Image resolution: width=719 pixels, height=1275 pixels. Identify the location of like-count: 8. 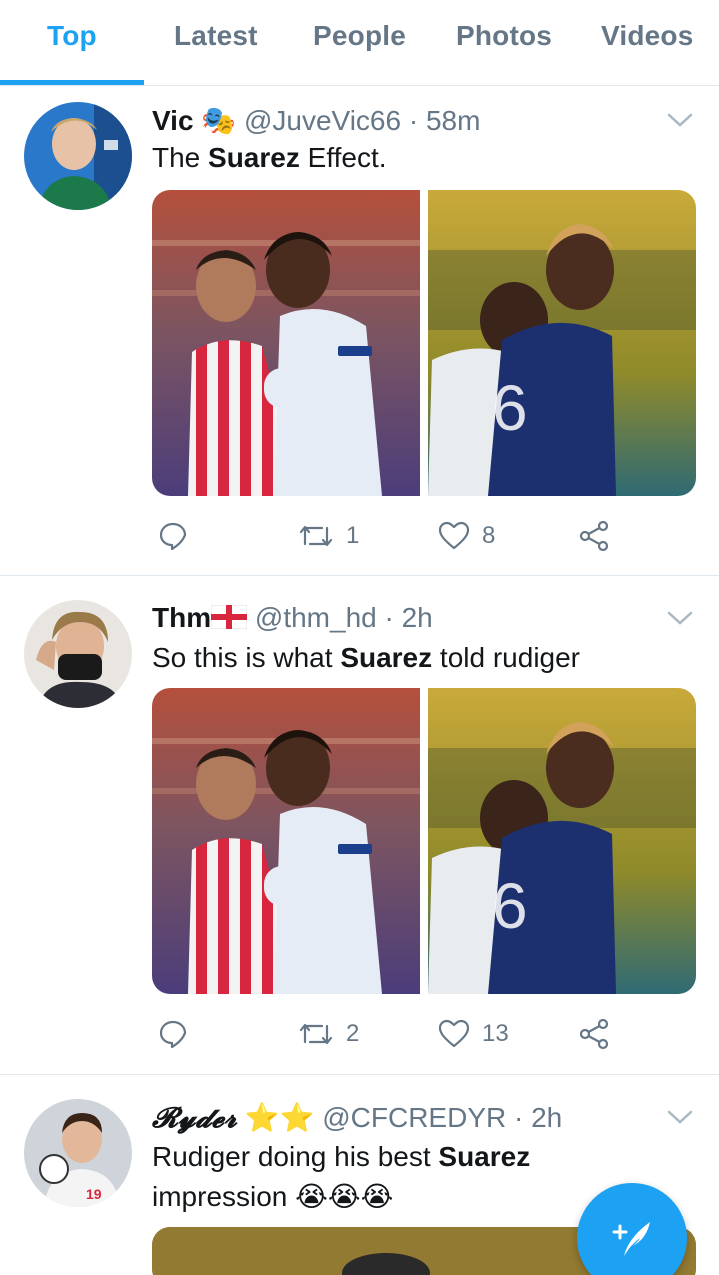
(489, 535).